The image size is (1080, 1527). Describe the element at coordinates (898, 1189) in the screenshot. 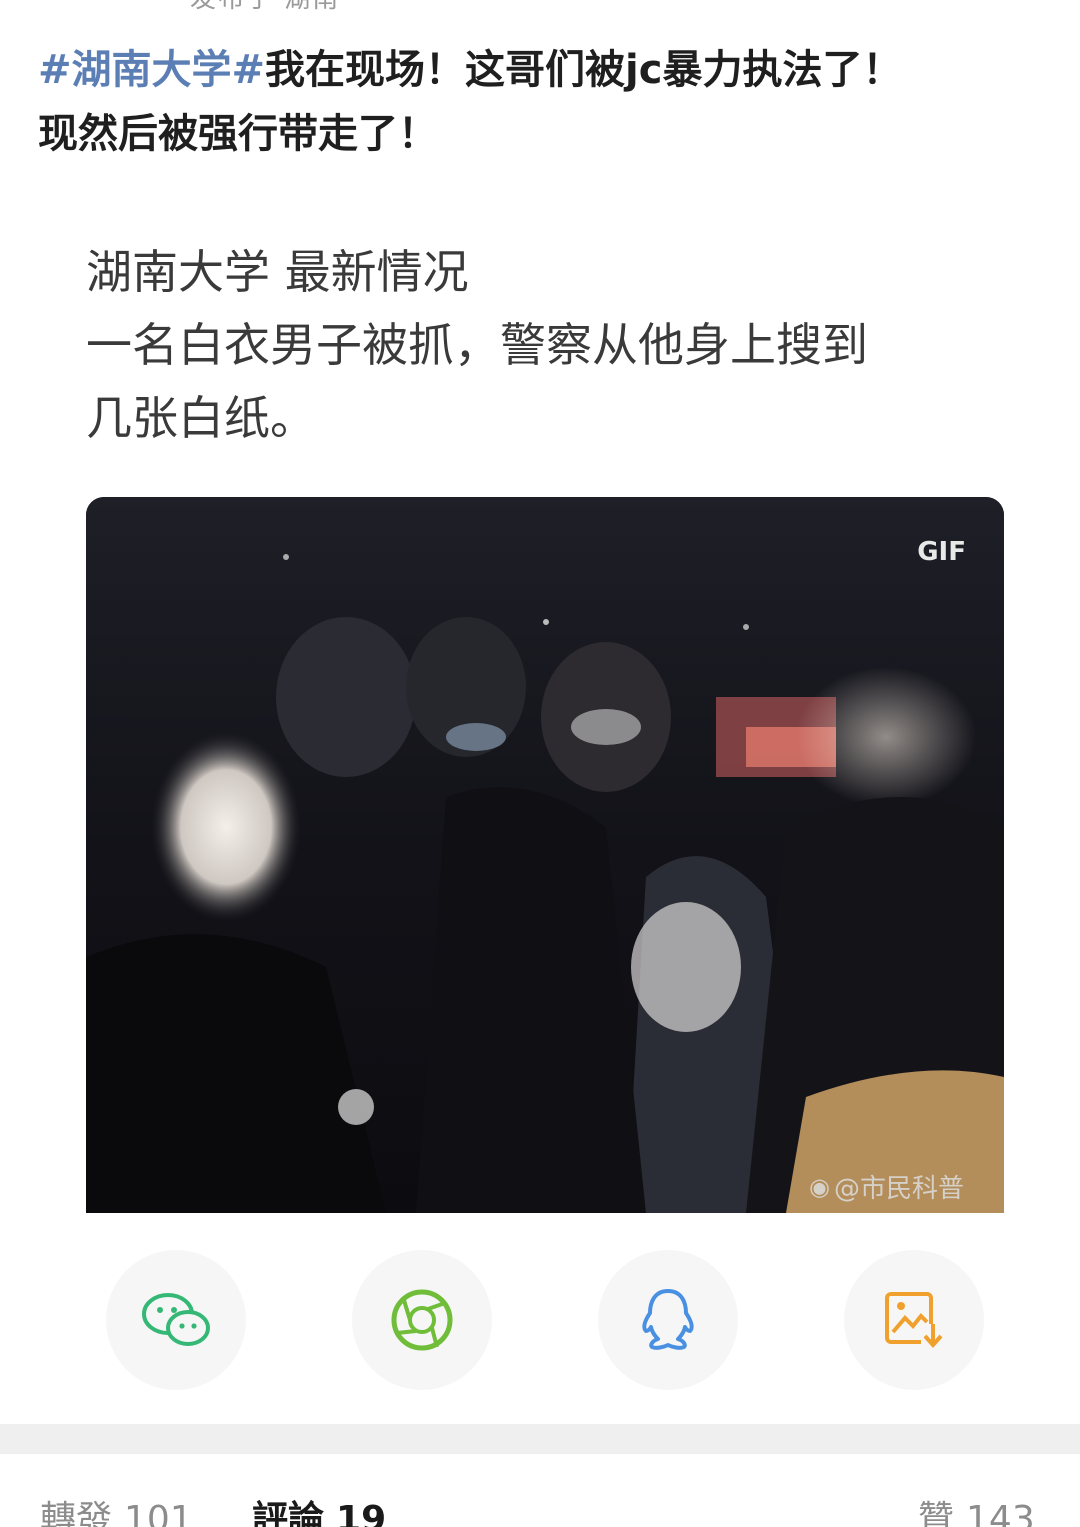

I see `watermark-text: @市民科普` at that location.